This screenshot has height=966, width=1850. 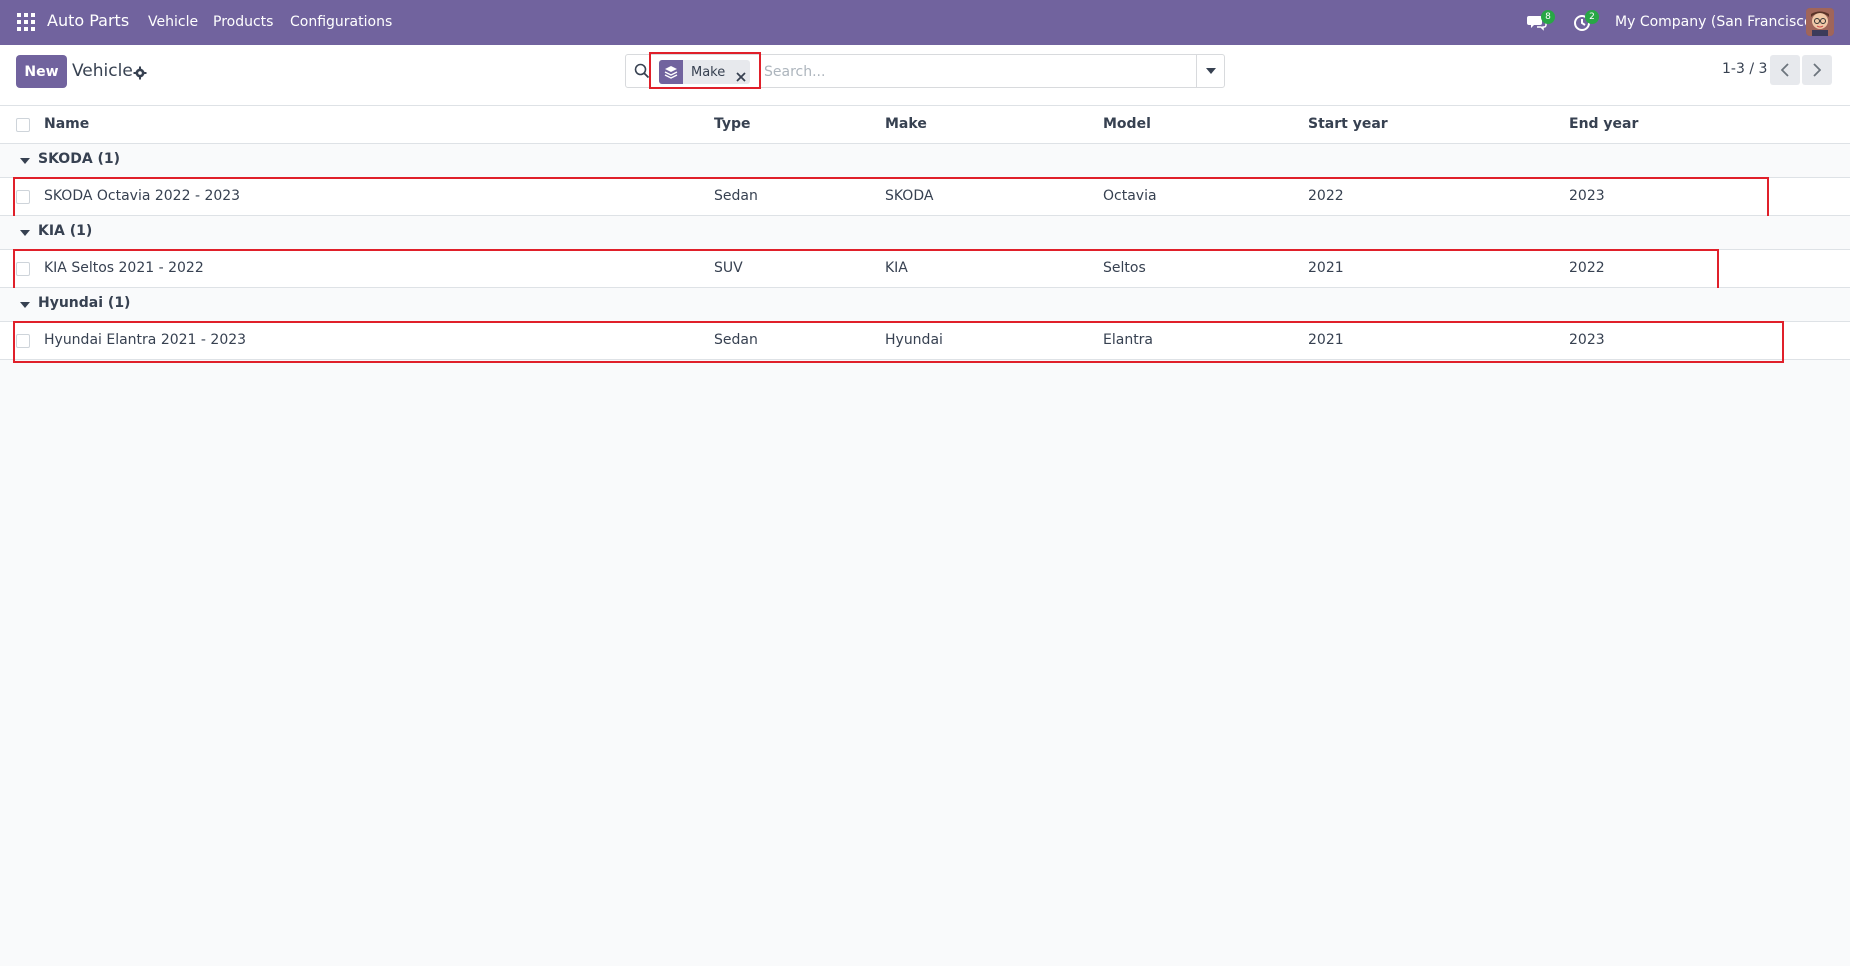 I want to click on search-options-toggle, so click(x=1210, y=71).